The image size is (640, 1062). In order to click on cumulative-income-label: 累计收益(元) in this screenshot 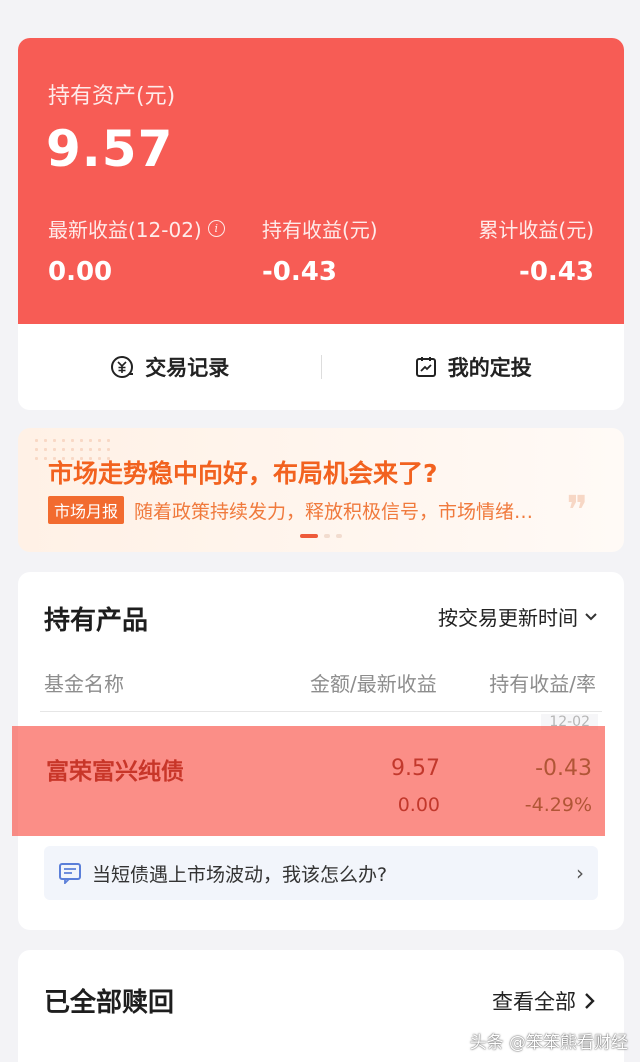, I will do `click(536, 230)`.